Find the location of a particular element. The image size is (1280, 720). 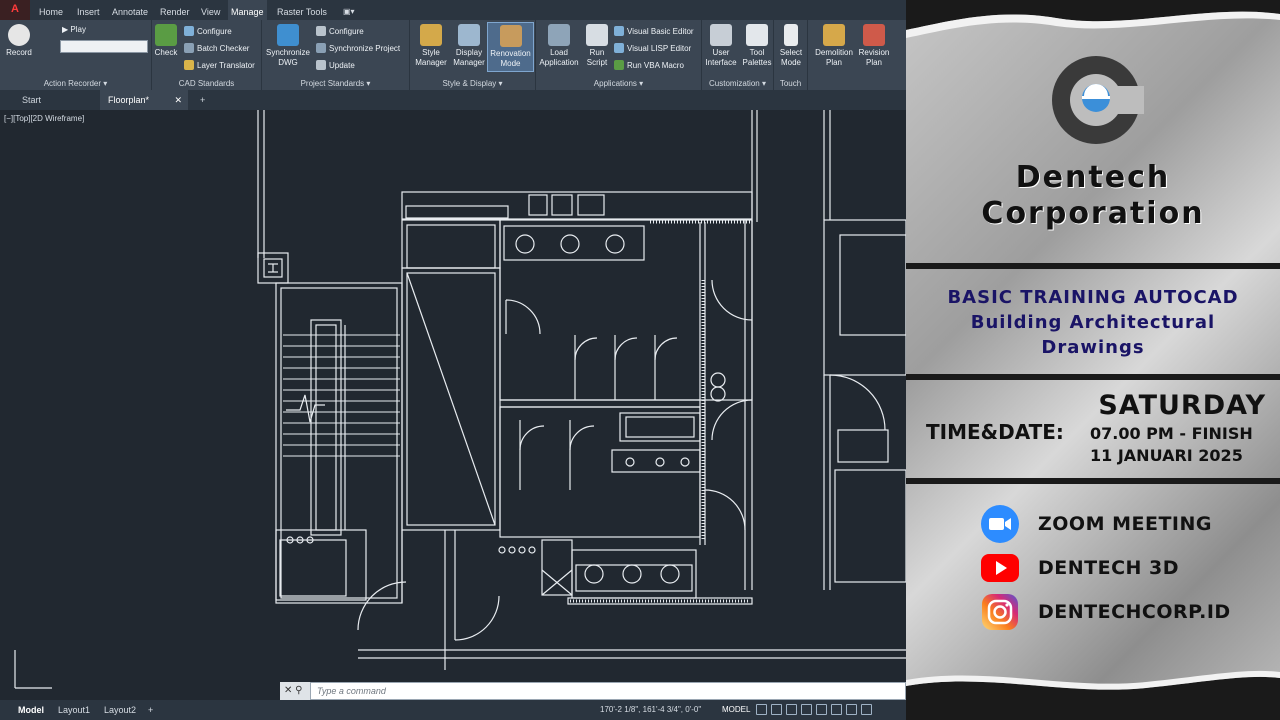

command-input: Type a command is located at coordinates (608, 691).